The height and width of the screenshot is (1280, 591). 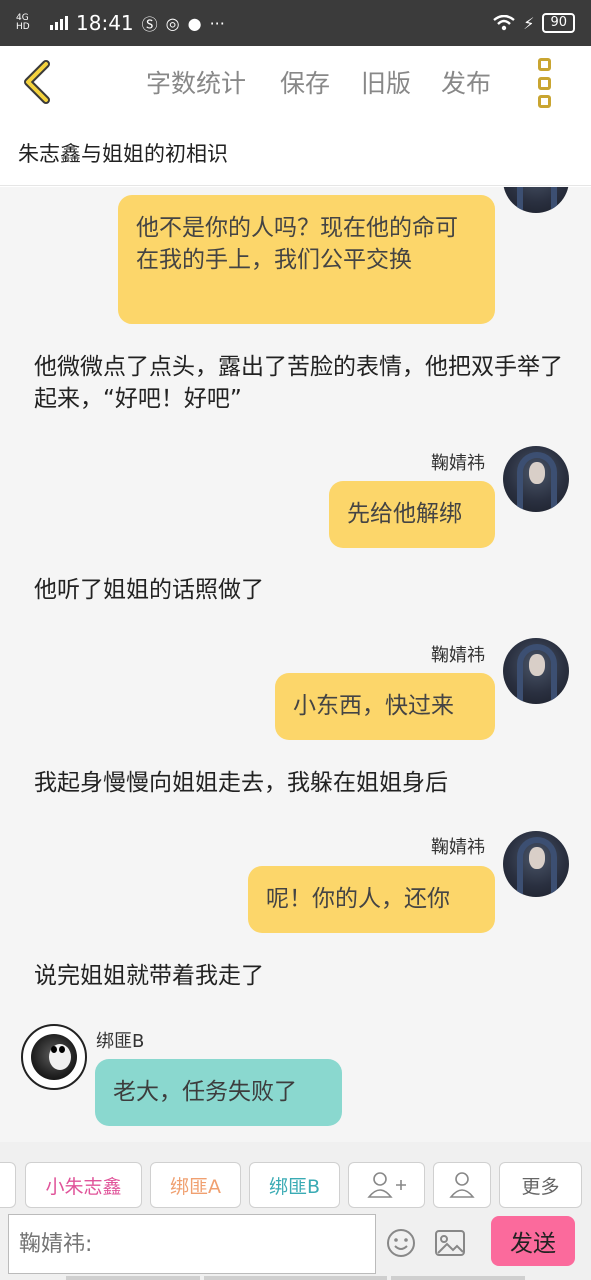 What do you see at coordinates (386, 82) in the screenshot?
I see `old-version-button: 旧版` at bounding box center [386, 82].